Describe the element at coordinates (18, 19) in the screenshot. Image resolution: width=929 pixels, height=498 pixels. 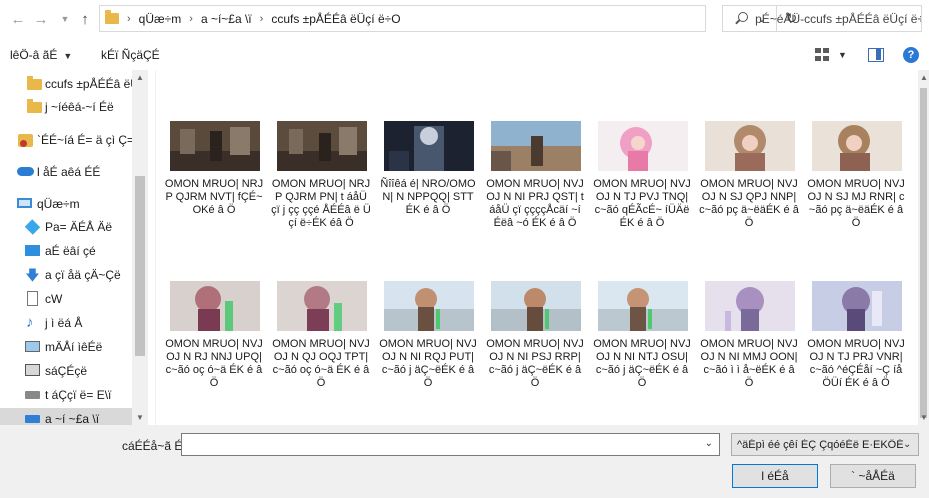
I see `back-button: ←` at that location.